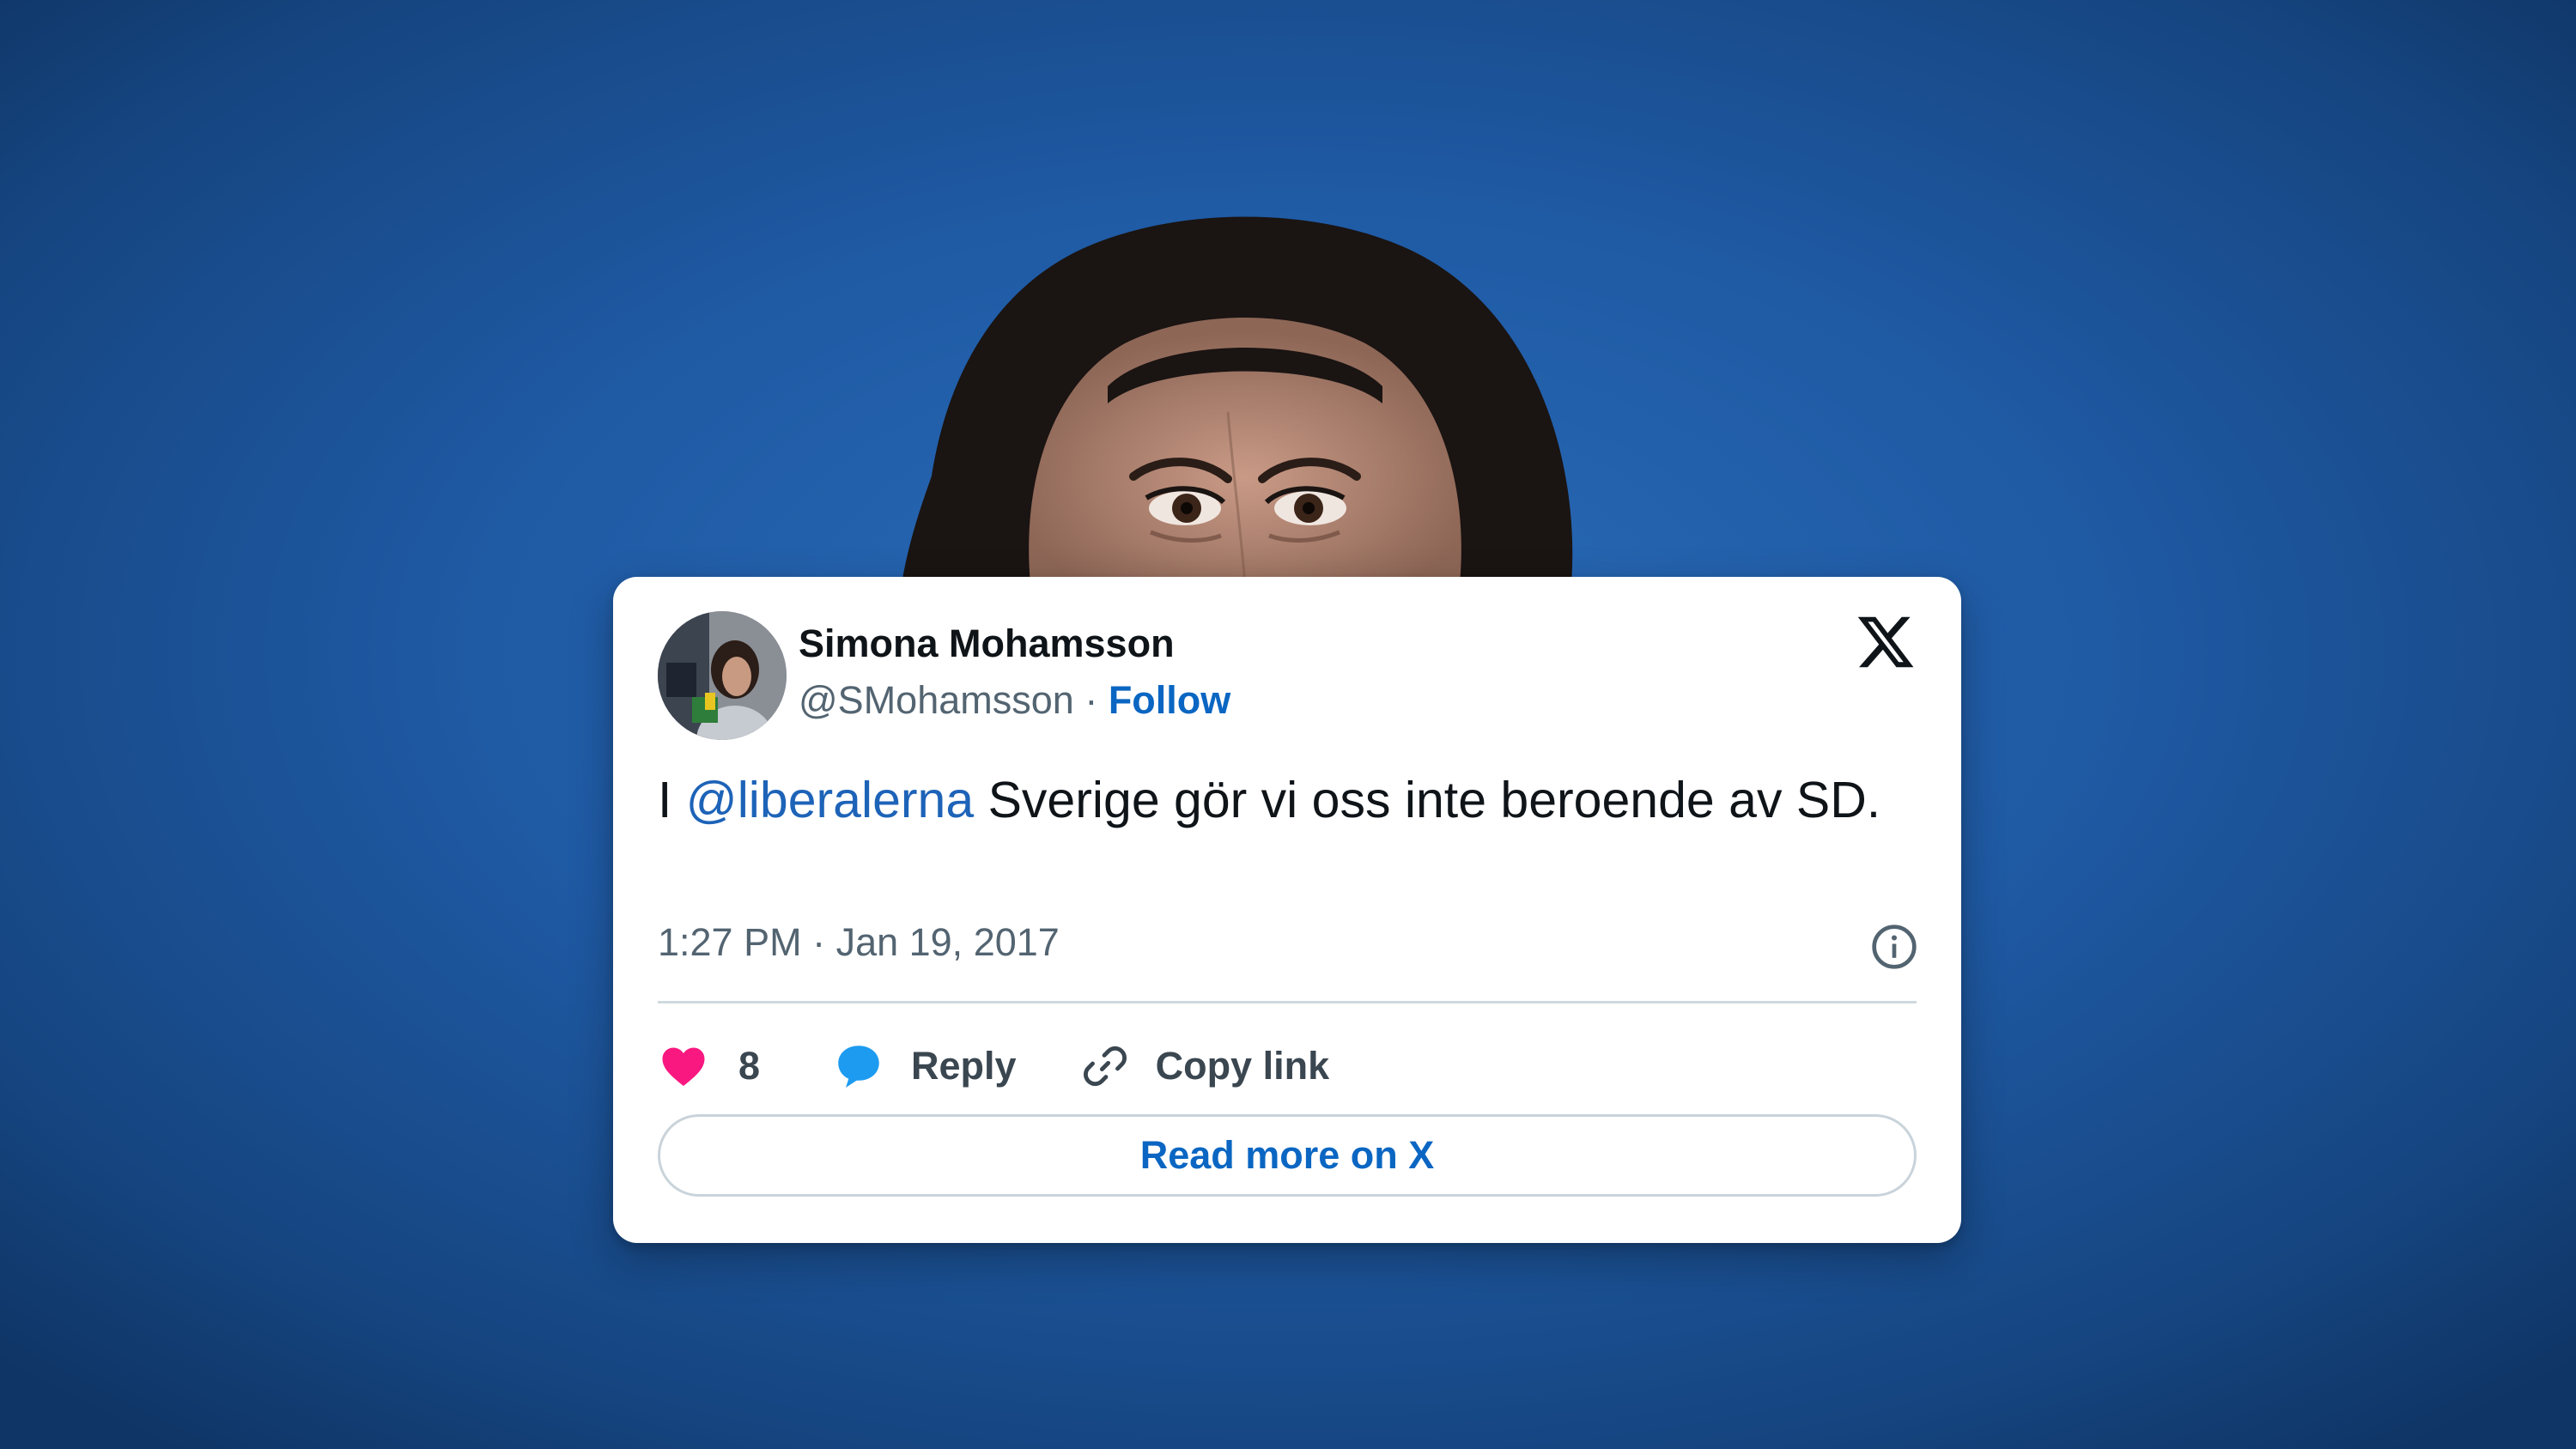 This screenshot has height=1449, width=2576. Describe the element at coordinates (859, 942) in the screenshot. I see `tweet-timestamp: 1:27 PM · Jan 19, 2017` at that location.